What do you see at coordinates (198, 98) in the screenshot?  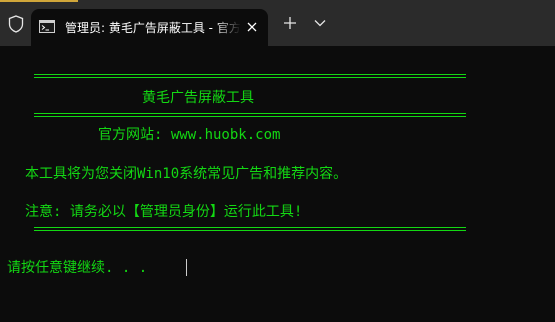 I see `tool-title: 黄毛广告屏蔽工具` at bounding box center [198, 98].